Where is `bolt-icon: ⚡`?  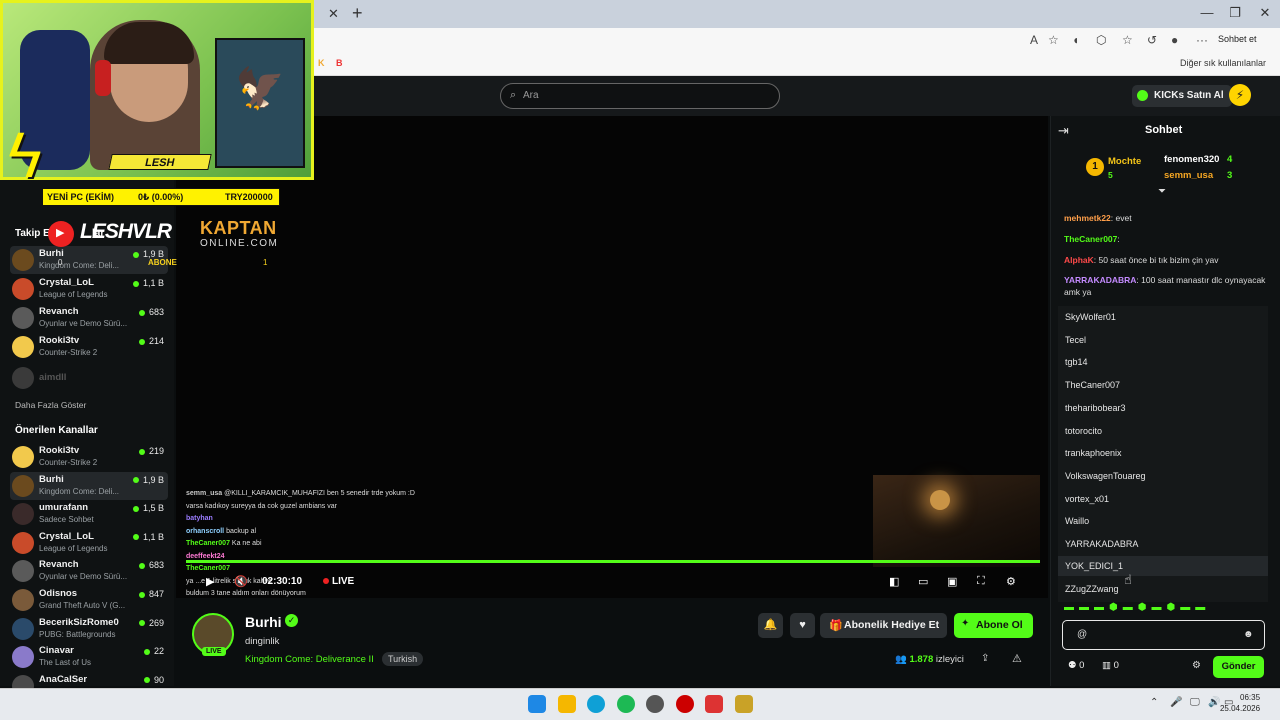 bolt-icon: ⚡ is located at coordinates (1240, 95).